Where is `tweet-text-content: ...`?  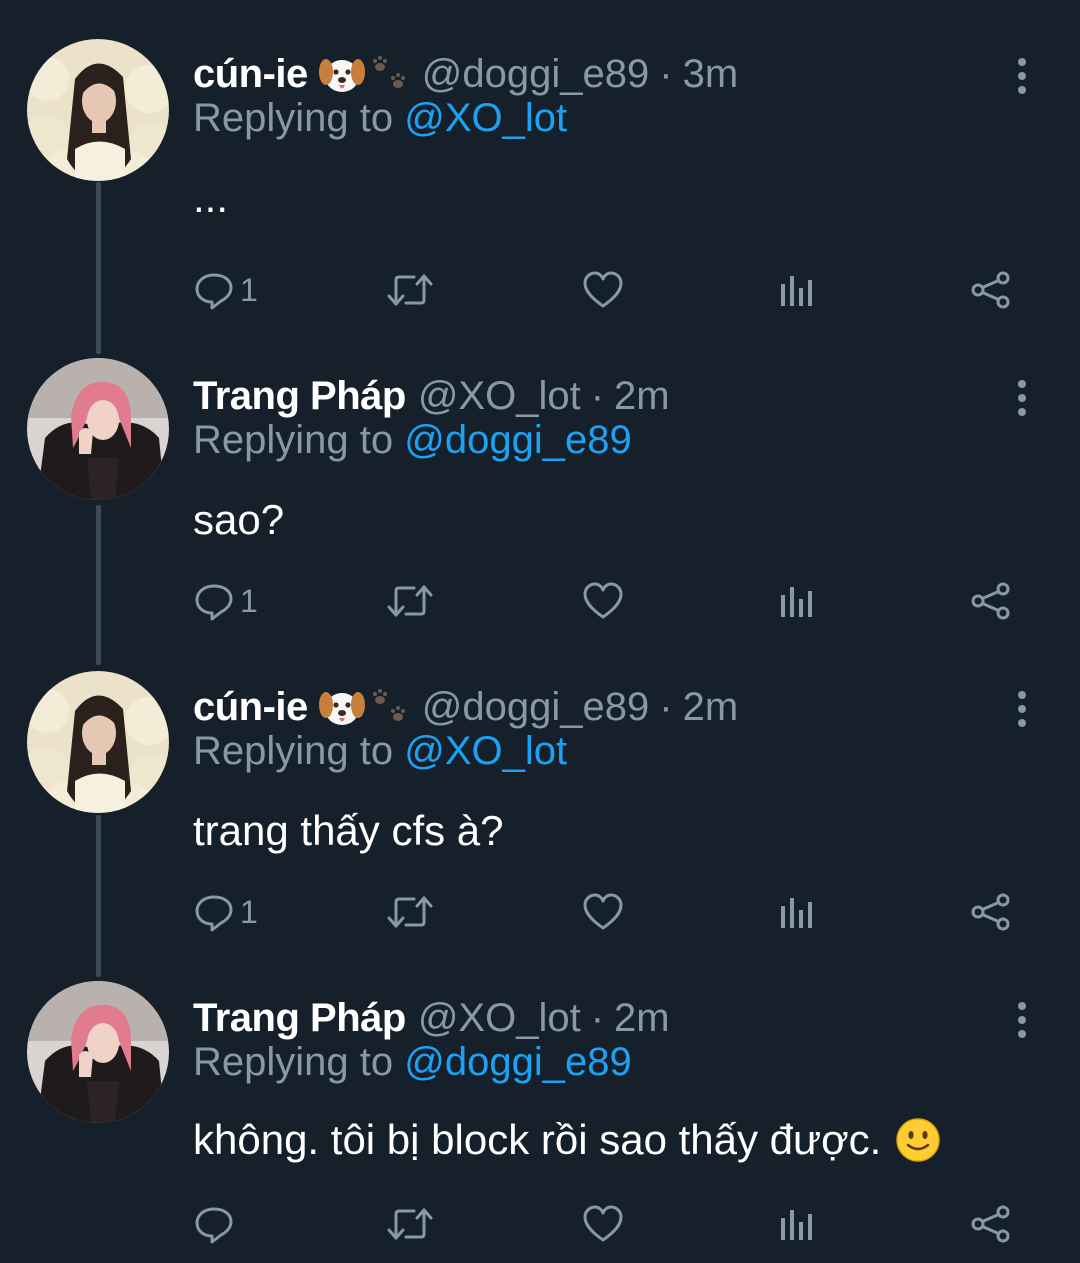
tweet-text-content: ... is located at coordinates (211, 197).